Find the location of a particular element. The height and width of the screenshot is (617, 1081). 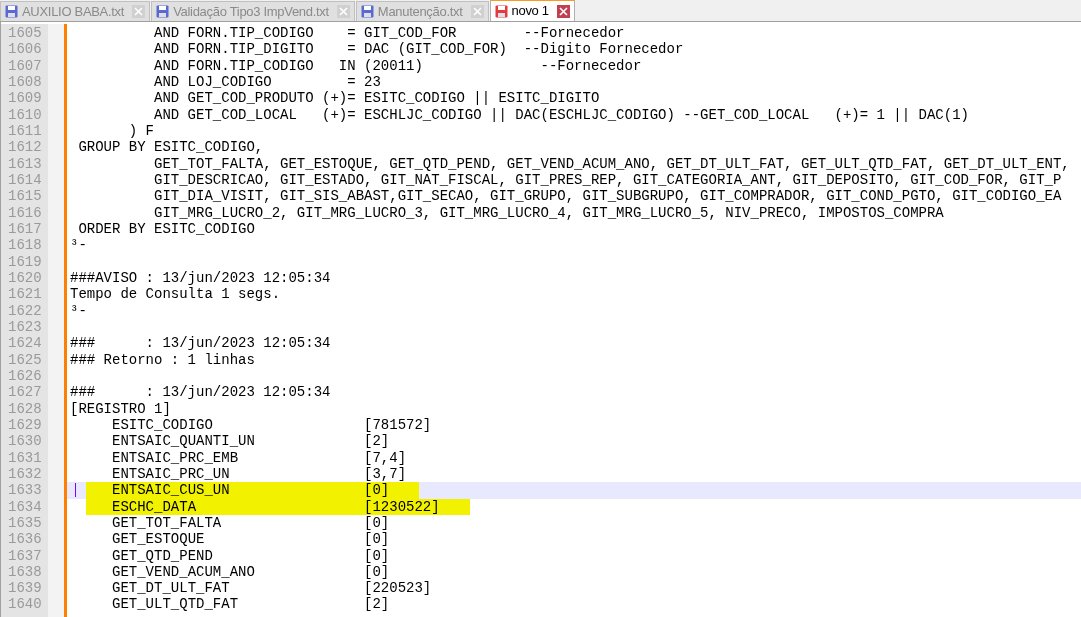

line-number: 1630 is located at coordinates (25, 441).